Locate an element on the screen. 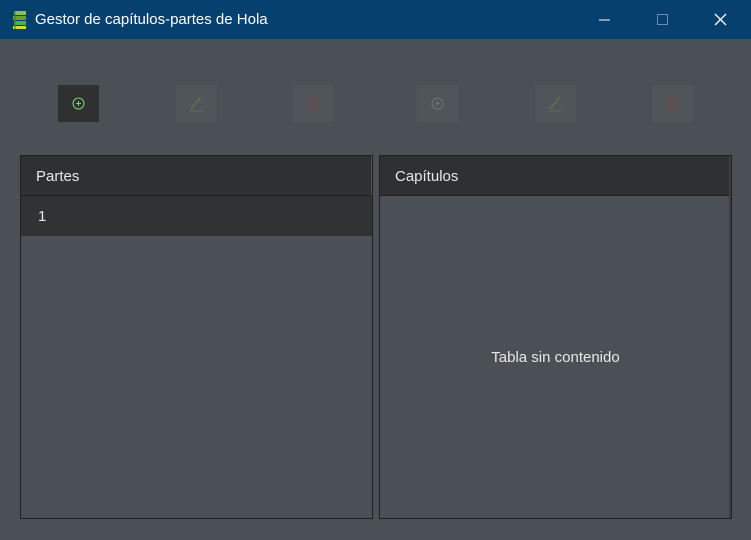  table-row: 1 is located at coordinates (196, 216).